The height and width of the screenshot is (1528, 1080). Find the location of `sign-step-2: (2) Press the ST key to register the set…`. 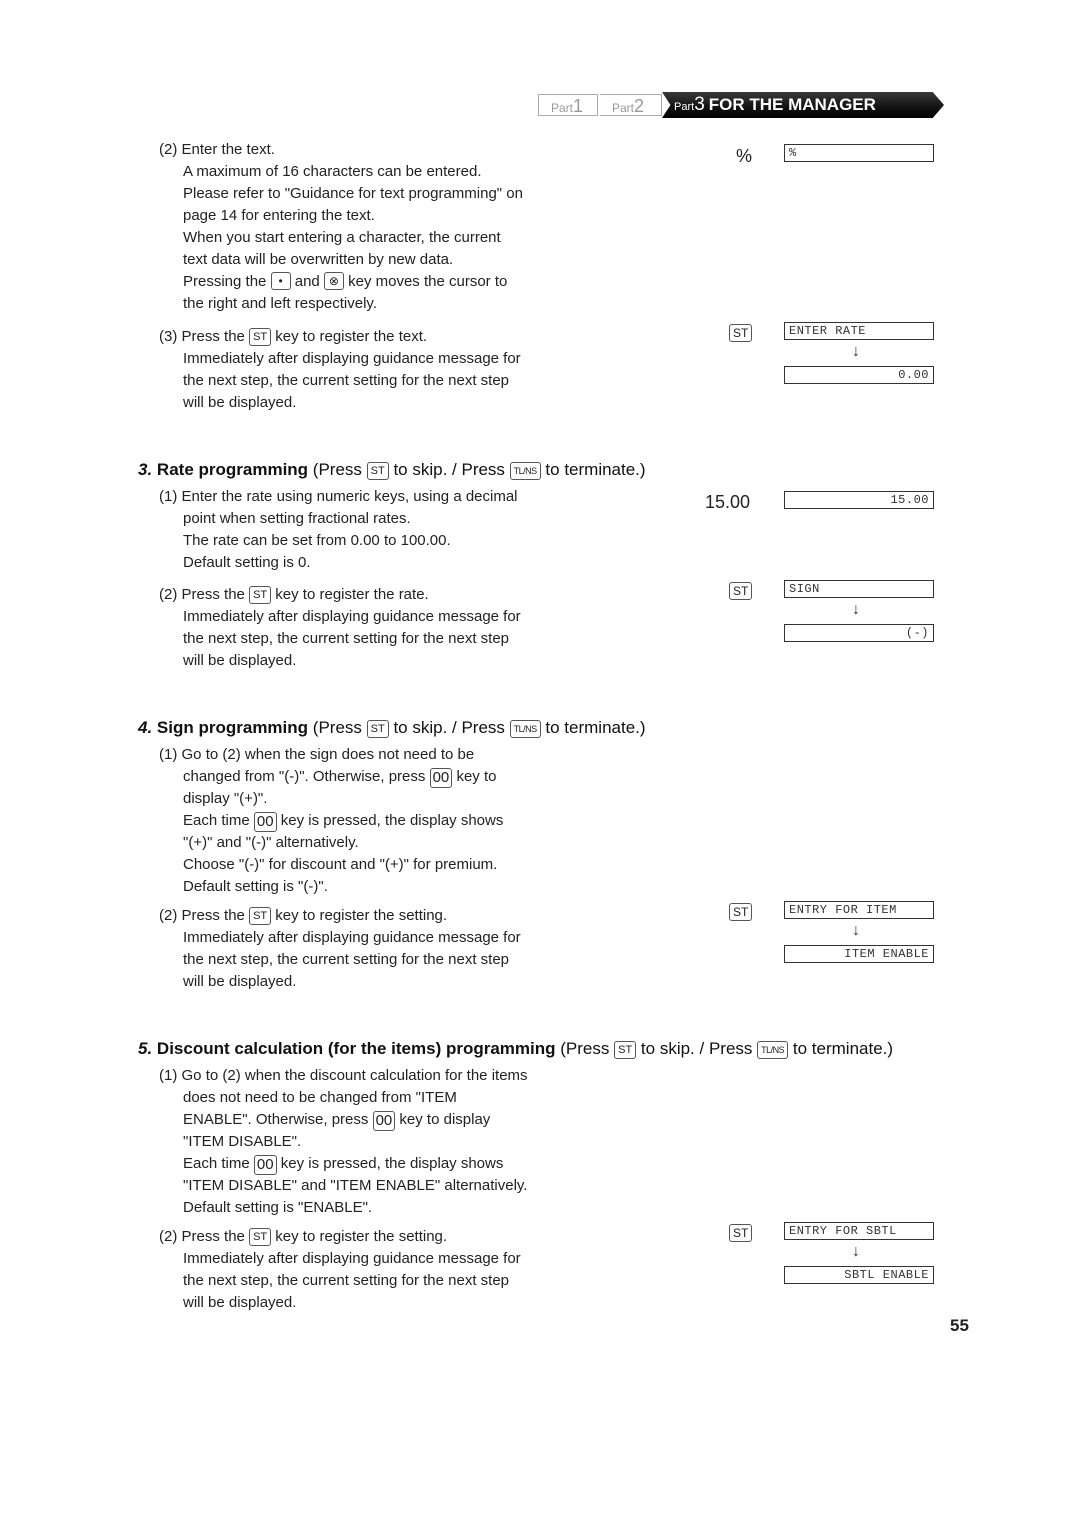

sign-step-2: (2) Press the ST key to register the set… is located at coordinates (340, 948).